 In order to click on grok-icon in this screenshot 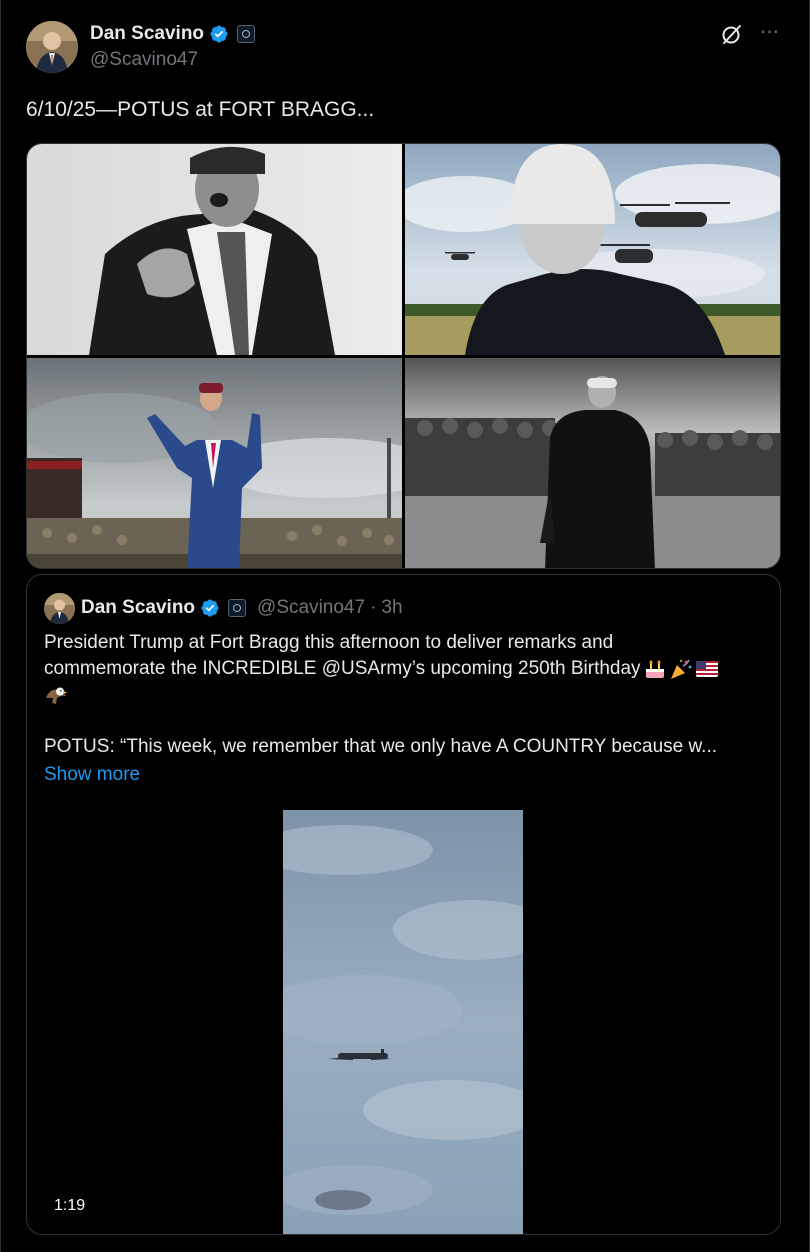, I will do `click(732, 34)`.